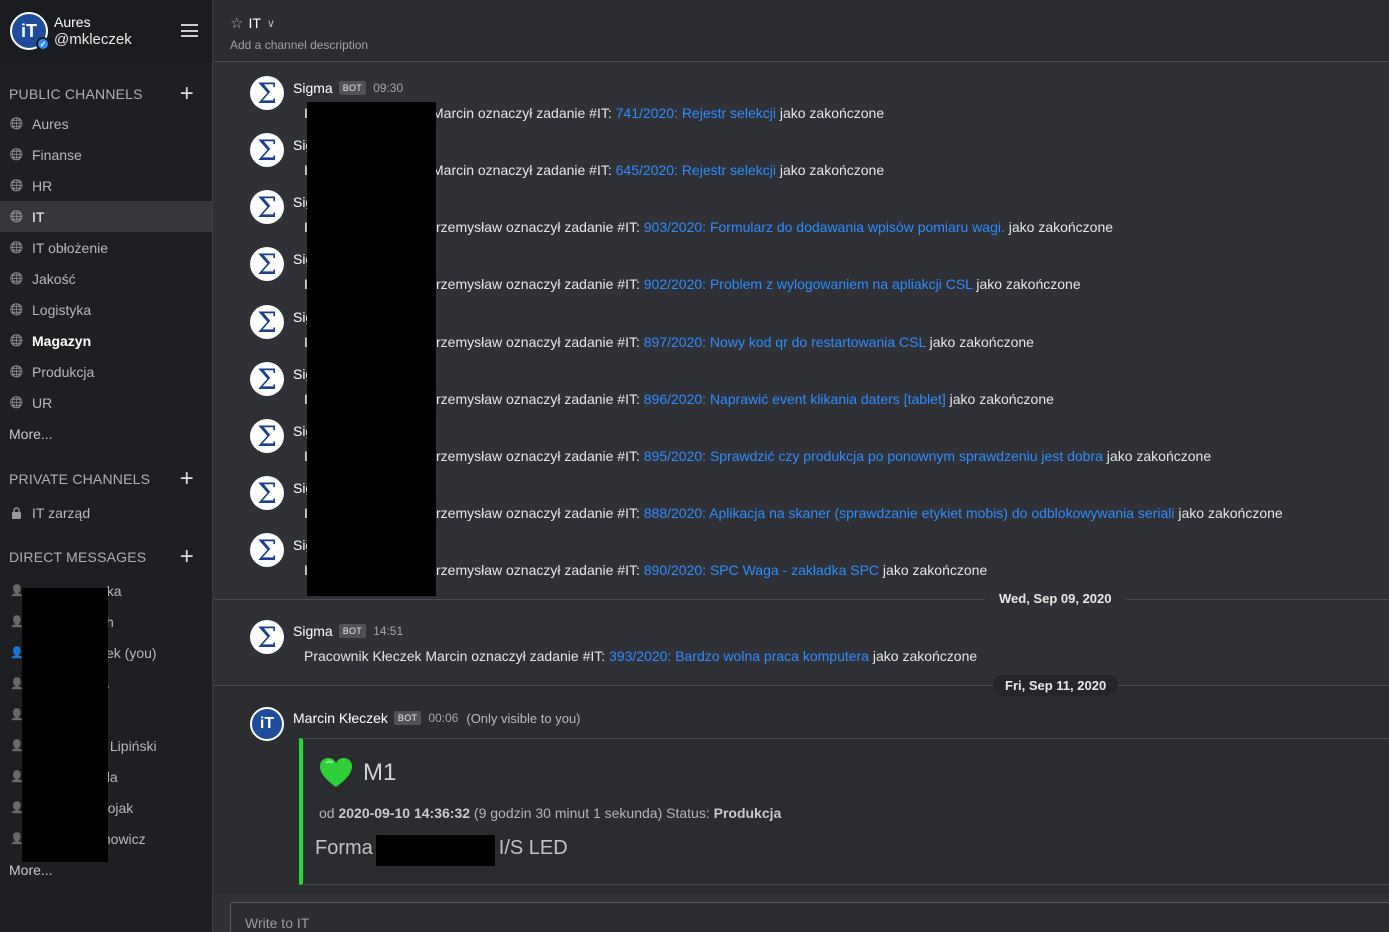 This screenshot has width=1389, height=932. What do you see at coordinates (271, 23) in the screenshot?
I see `chevron-down-icon: ∨` at bounding box center [271, 23].